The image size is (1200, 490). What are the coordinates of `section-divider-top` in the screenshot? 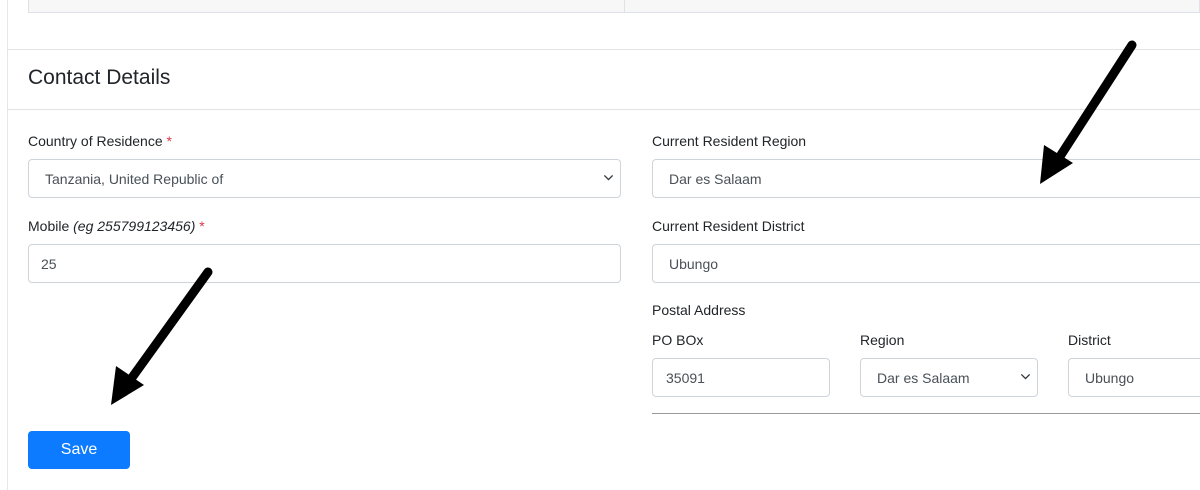 It's located at (603, 49).